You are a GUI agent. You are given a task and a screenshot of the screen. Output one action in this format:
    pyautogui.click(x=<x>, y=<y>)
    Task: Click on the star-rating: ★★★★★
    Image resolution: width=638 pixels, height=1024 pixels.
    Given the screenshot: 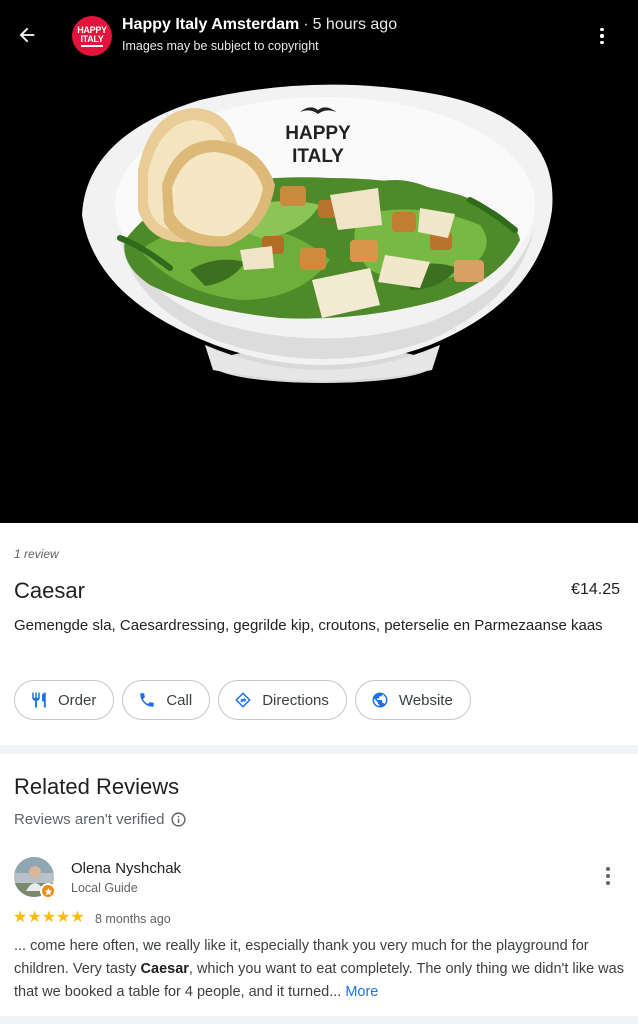 What is the action you would take?
    pyautogui.click(x=49, y=917)
    